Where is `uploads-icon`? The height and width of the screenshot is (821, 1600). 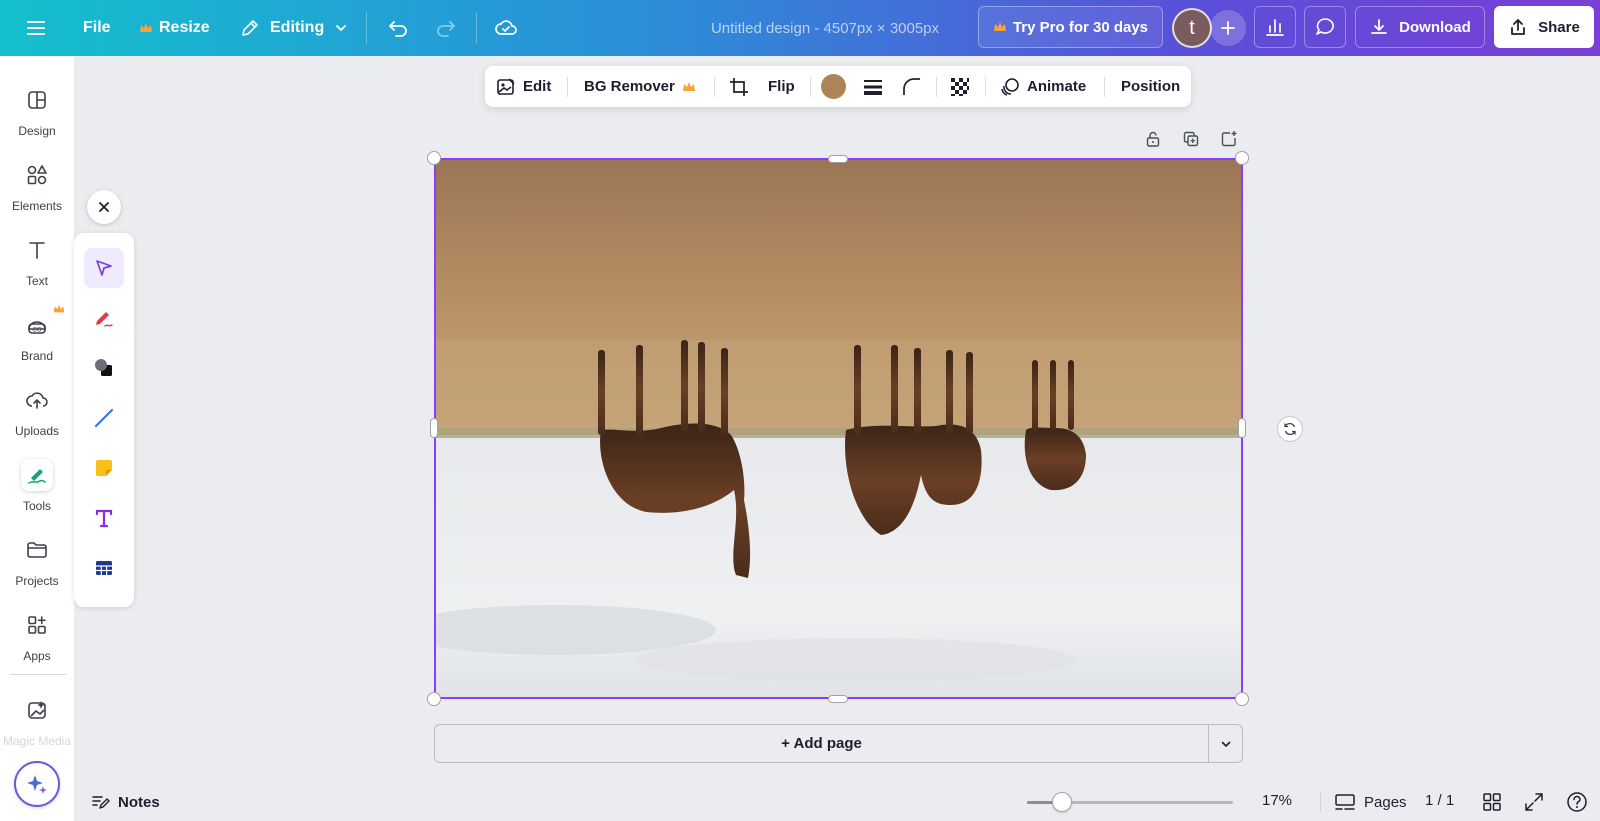 uploads-icon is located at coordinates (37, 400).